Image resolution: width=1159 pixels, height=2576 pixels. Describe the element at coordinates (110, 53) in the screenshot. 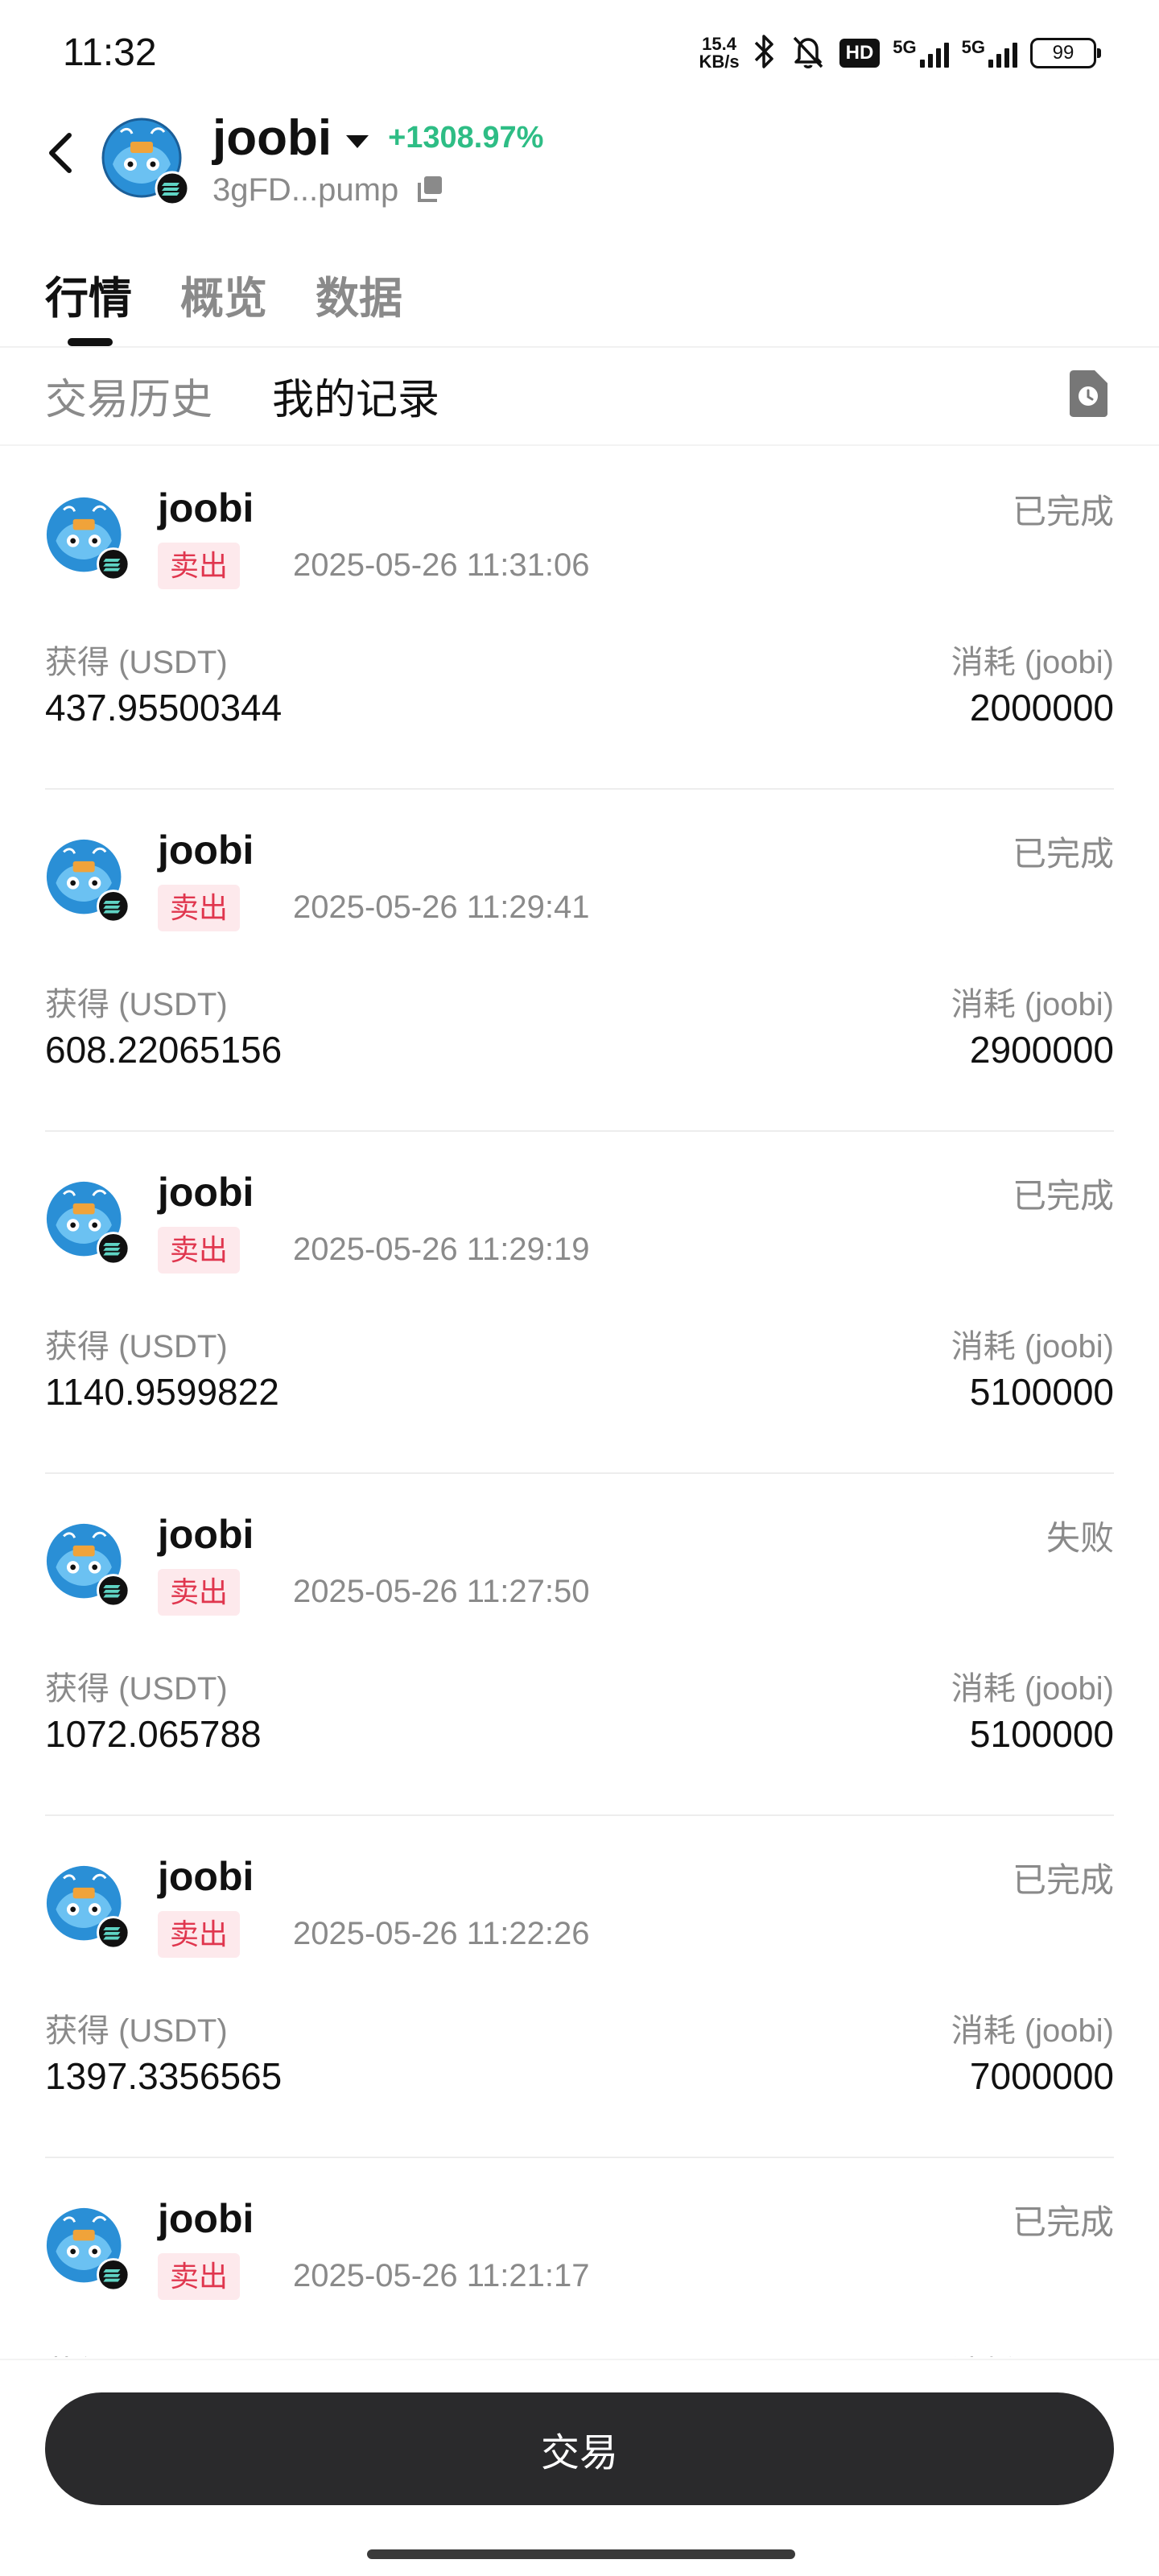

I see `status-time: 11:32` at that location.